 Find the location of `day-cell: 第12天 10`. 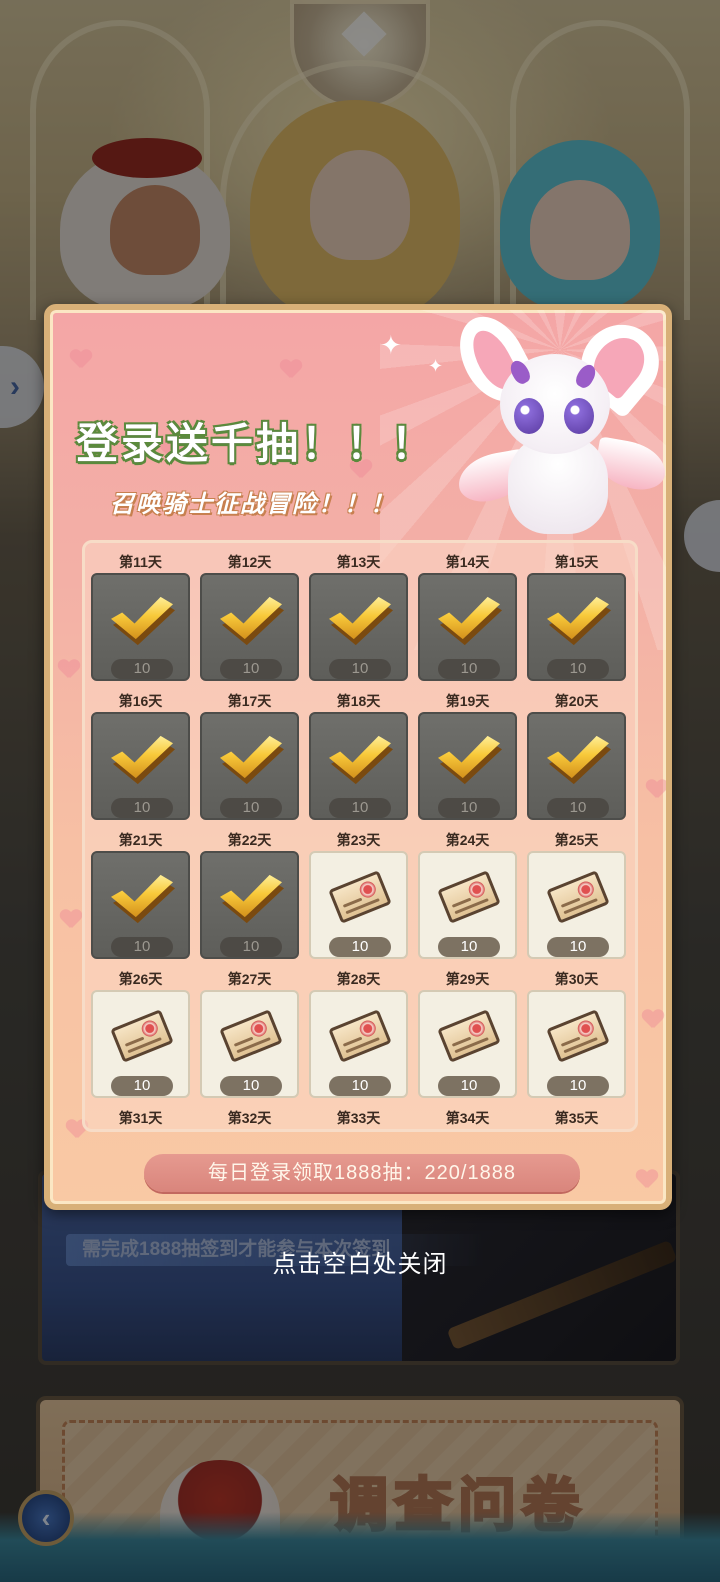

day-cell: 第12天 10 is located at coordinates (249, 620).